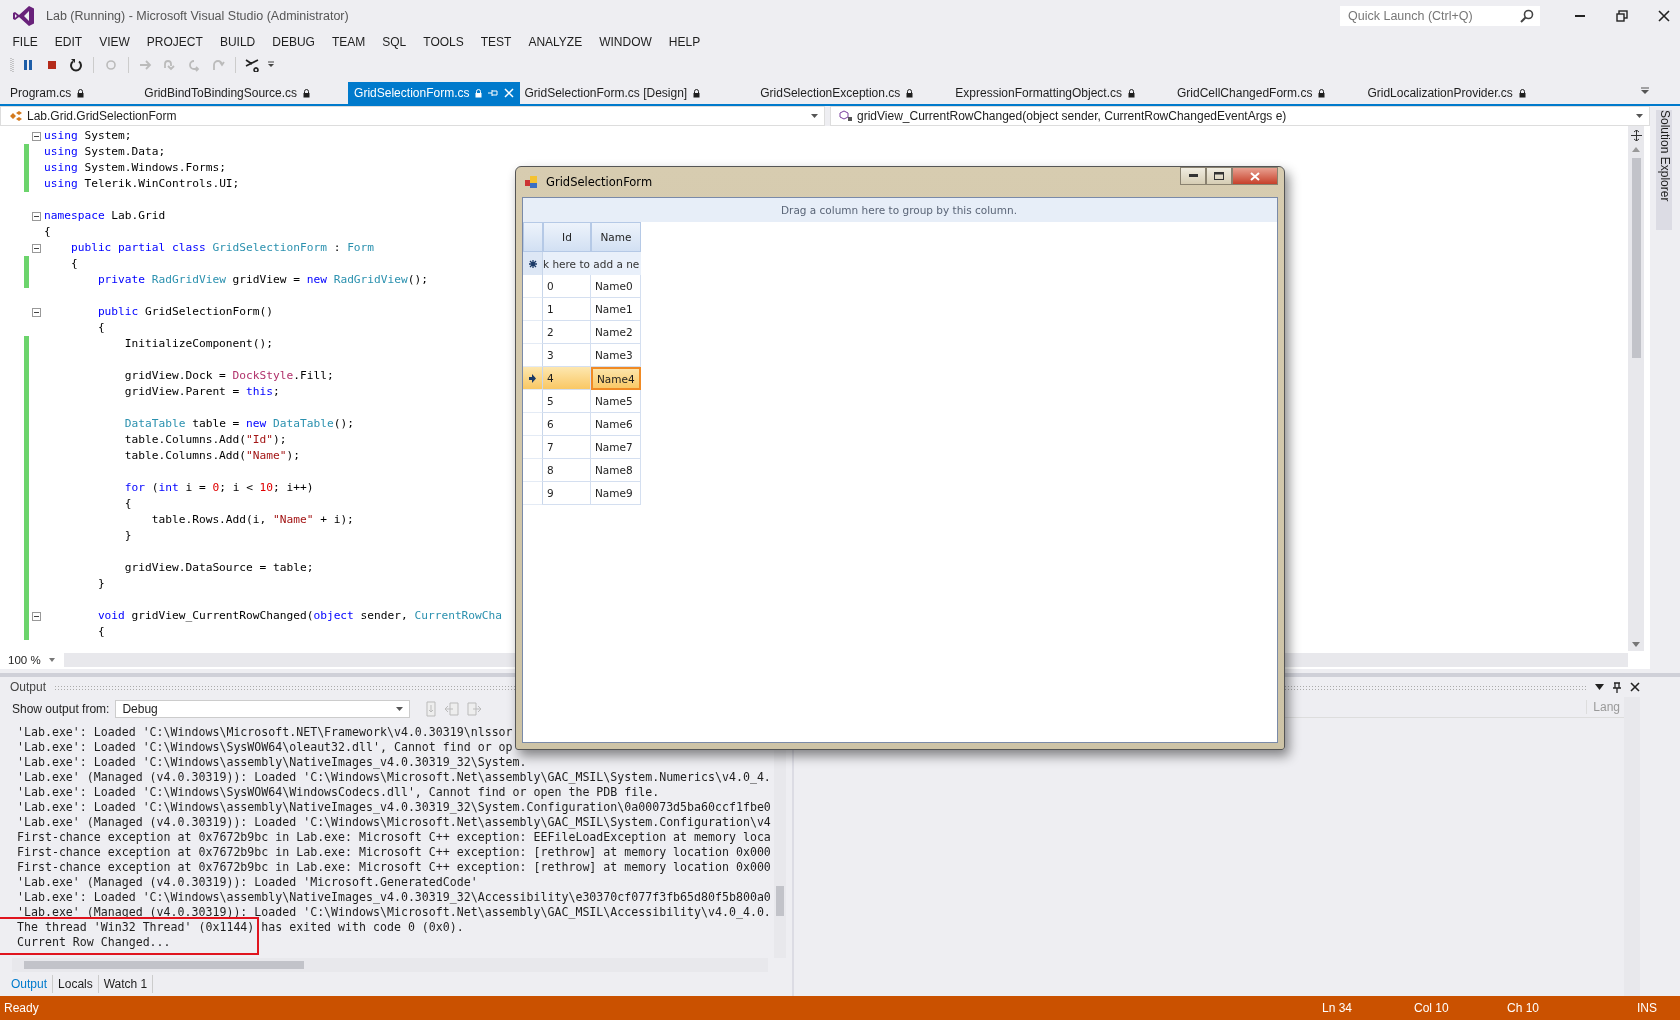  Describe the element at coordinates (1062, 93) in the screenshot. I see `document-tab: ExpressionFormattingObject.cs` at that location.